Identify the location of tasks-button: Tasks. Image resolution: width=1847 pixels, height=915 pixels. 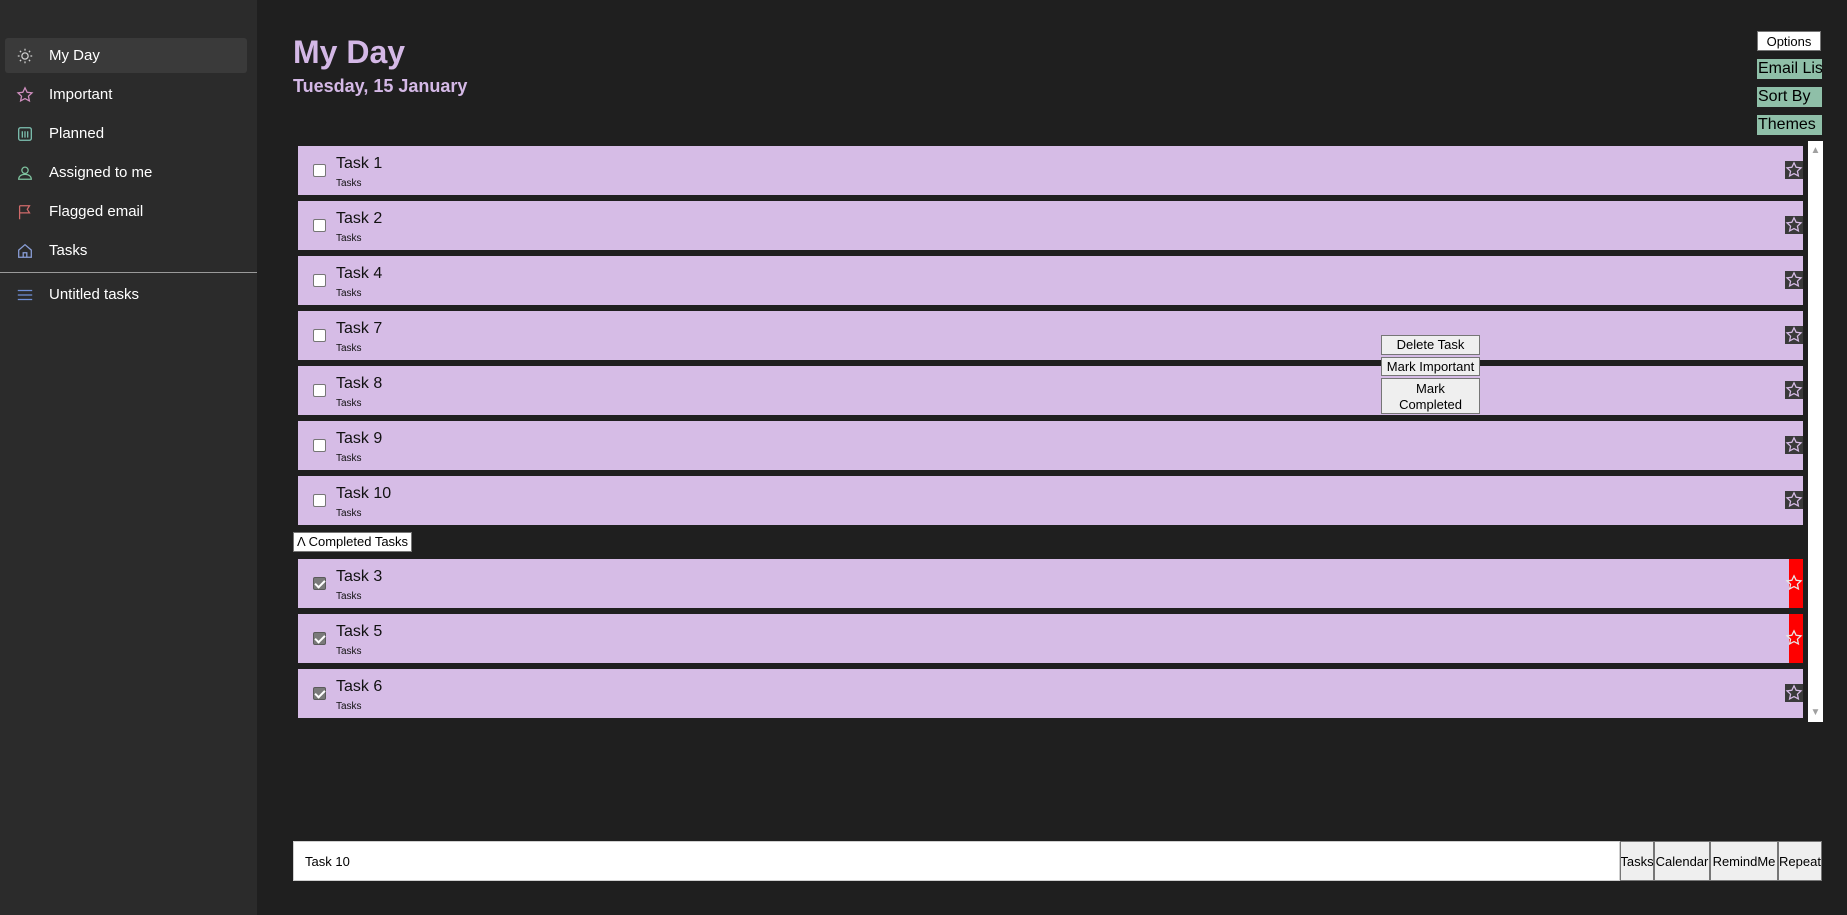
(1637, 861).